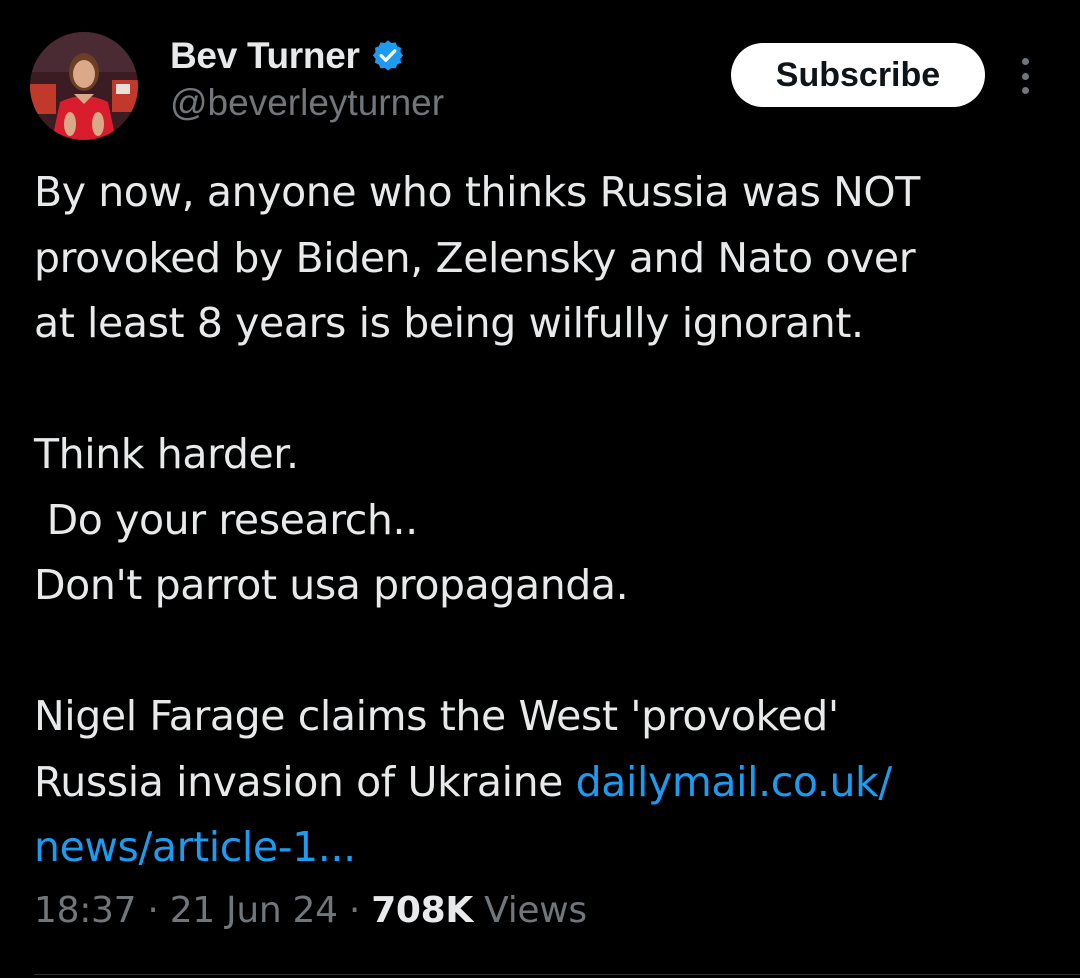 The height and width of the screenshot is (978, 1080). What do you see at coordinates (85, 910) in the screenshot?
I see `tweet-time: 18:37` at bounding box center [85, 910].